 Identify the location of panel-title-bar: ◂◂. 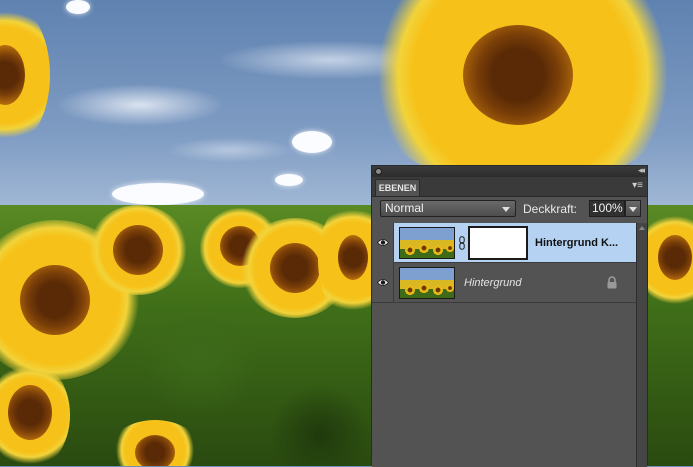
(509, 171).